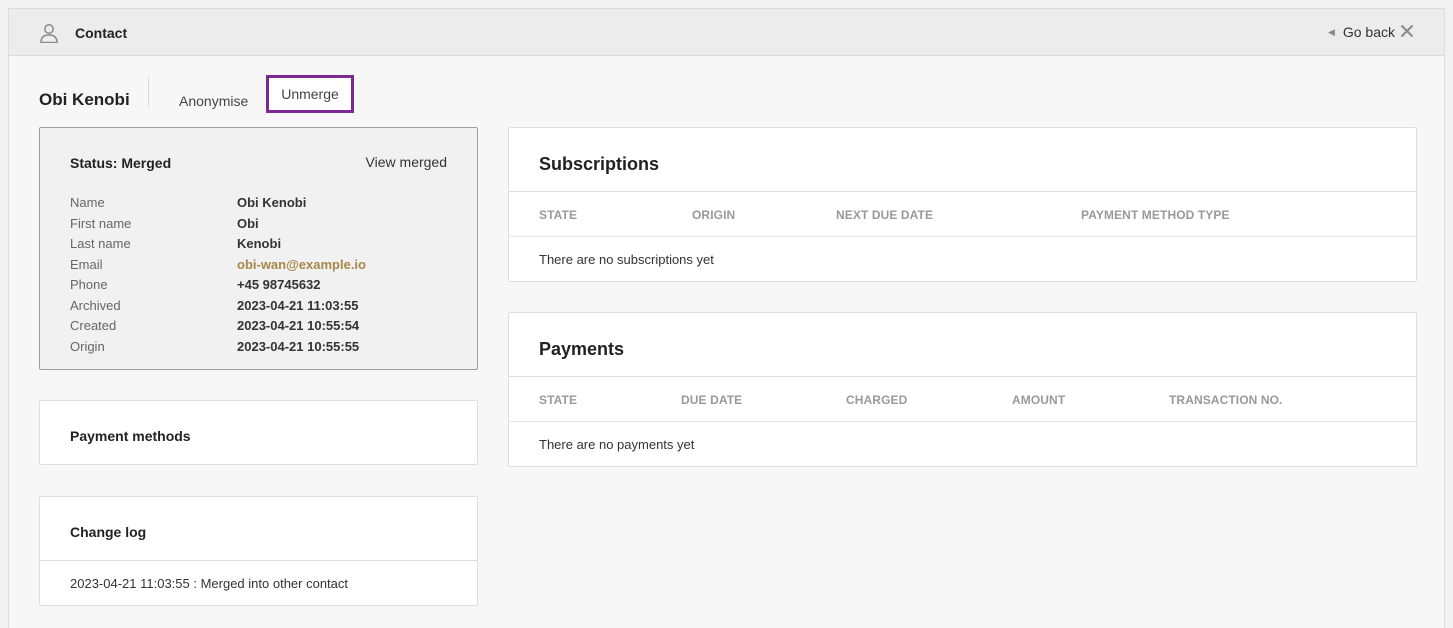 This screenshot has width=1453, height=628. What do you see at coordinates (298, 325) in the screenshot?
I see `detail-value: 2023-04-21 10:55:54` at bounding box center [298, 325].